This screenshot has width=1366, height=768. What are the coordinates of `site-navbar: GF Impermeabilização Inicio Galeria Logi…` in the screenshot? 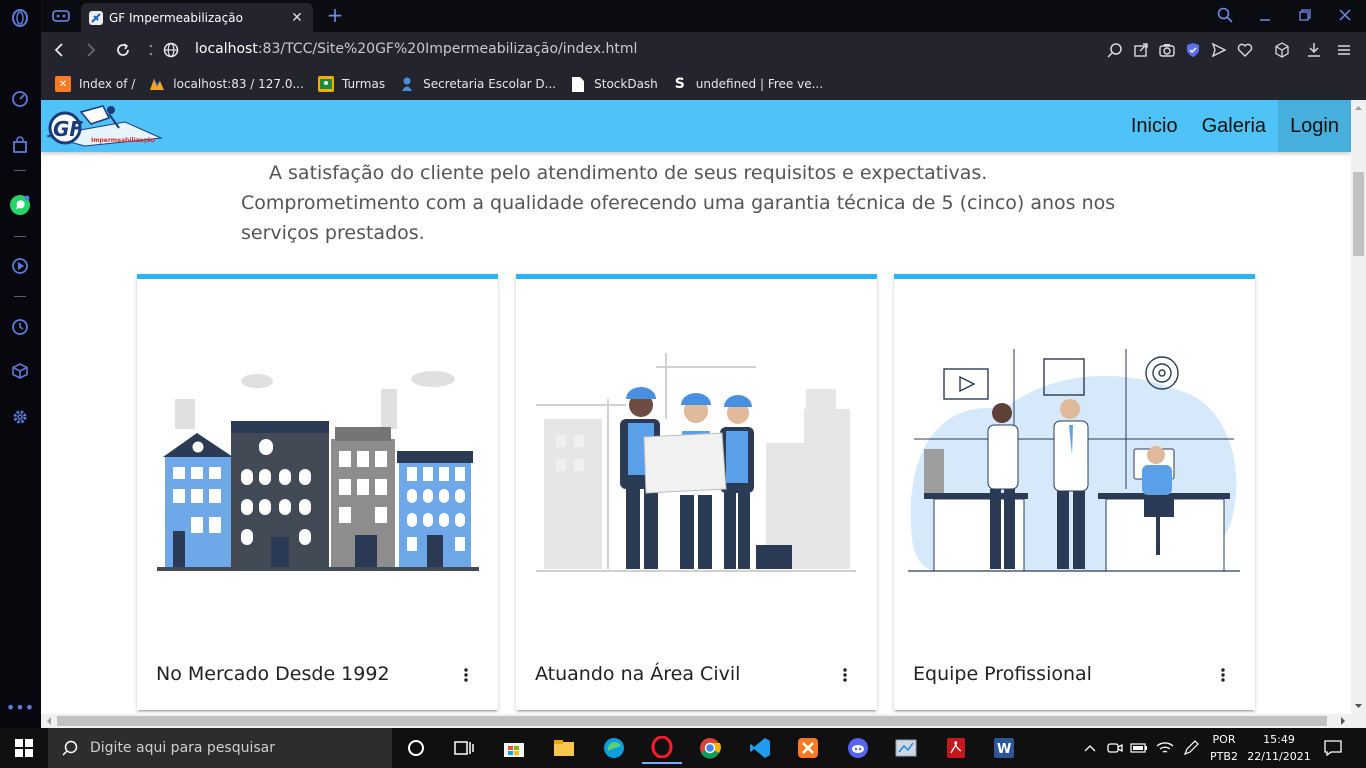 It's located at (696, 126).